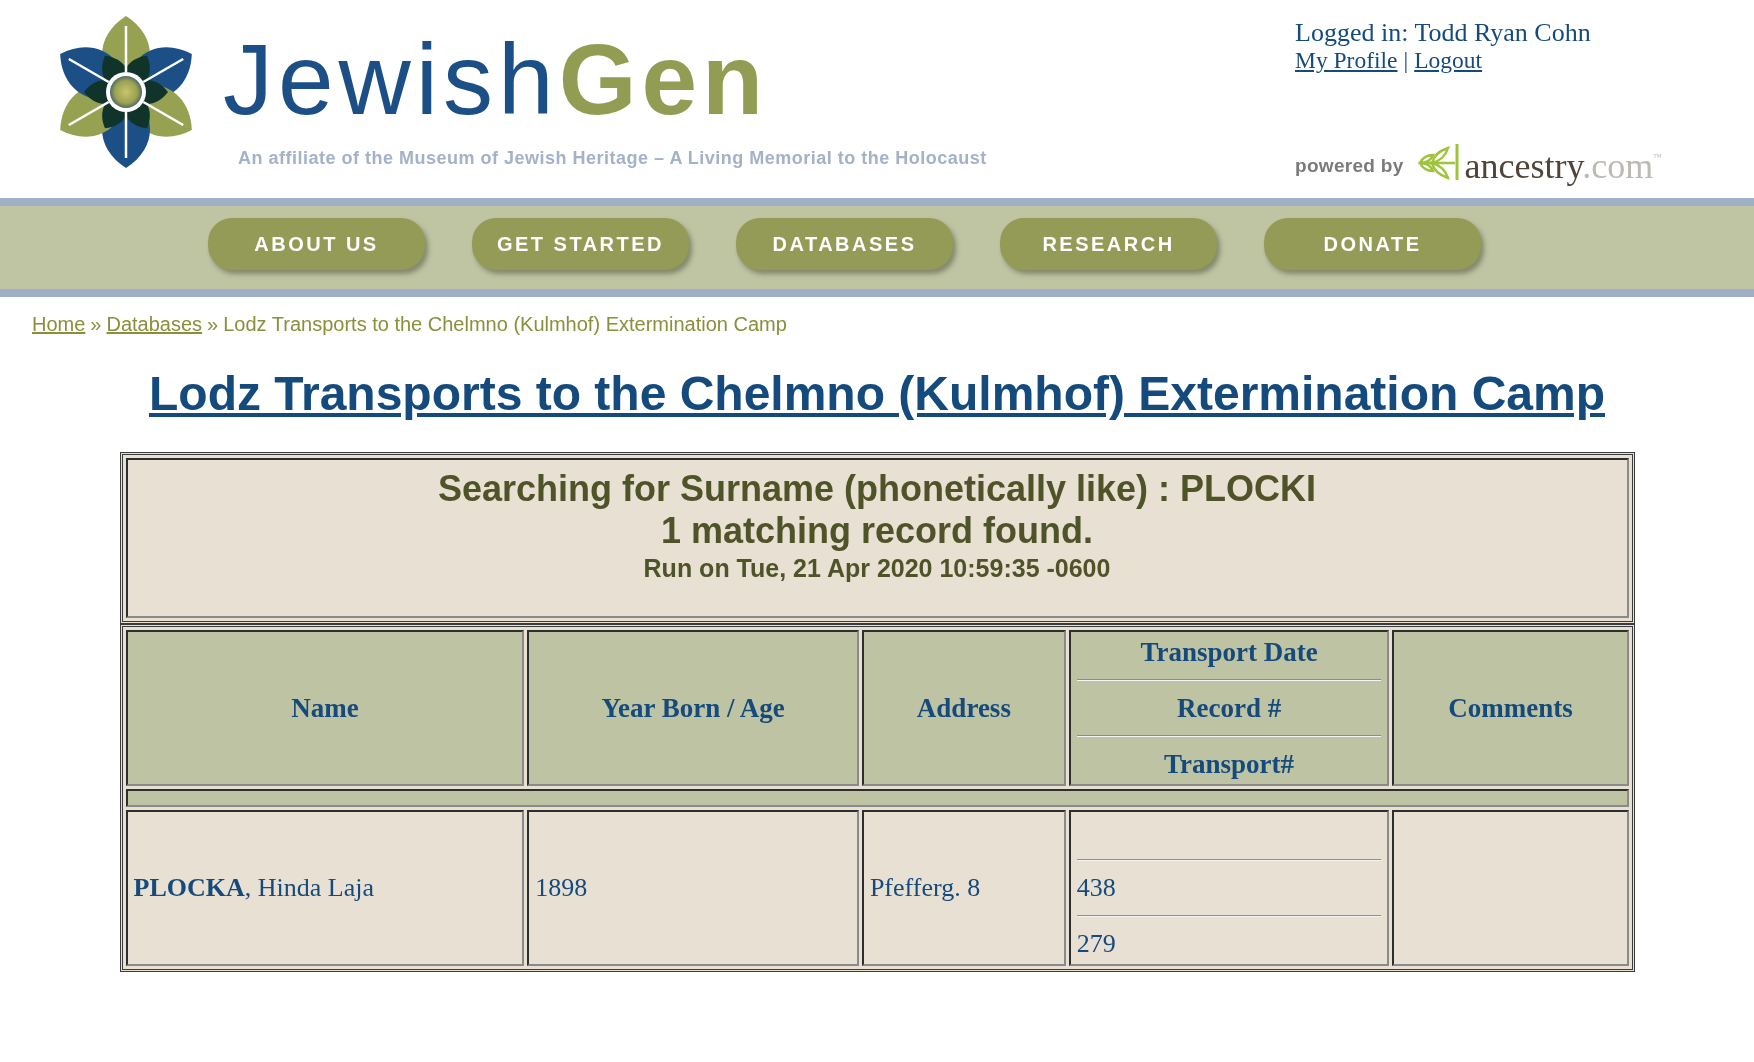  Describe the element at coordinates (1372, 244) in the screenshot. I see `nav-button: DONATE` at that location.